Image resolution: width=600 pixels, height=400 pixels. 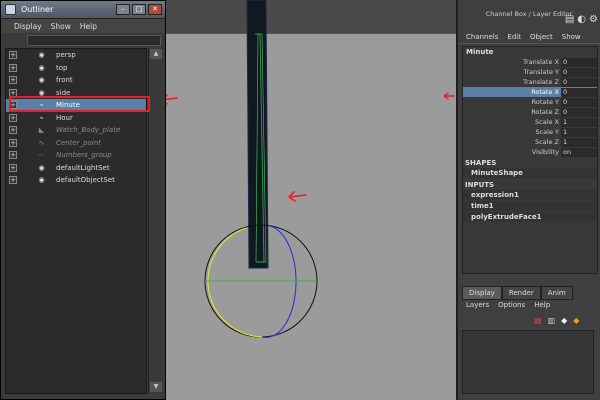 What do you see at coordinates (512, 92) in the screenshot?
I see `attr-name: Rotate X` at bounding box center [512, 92].